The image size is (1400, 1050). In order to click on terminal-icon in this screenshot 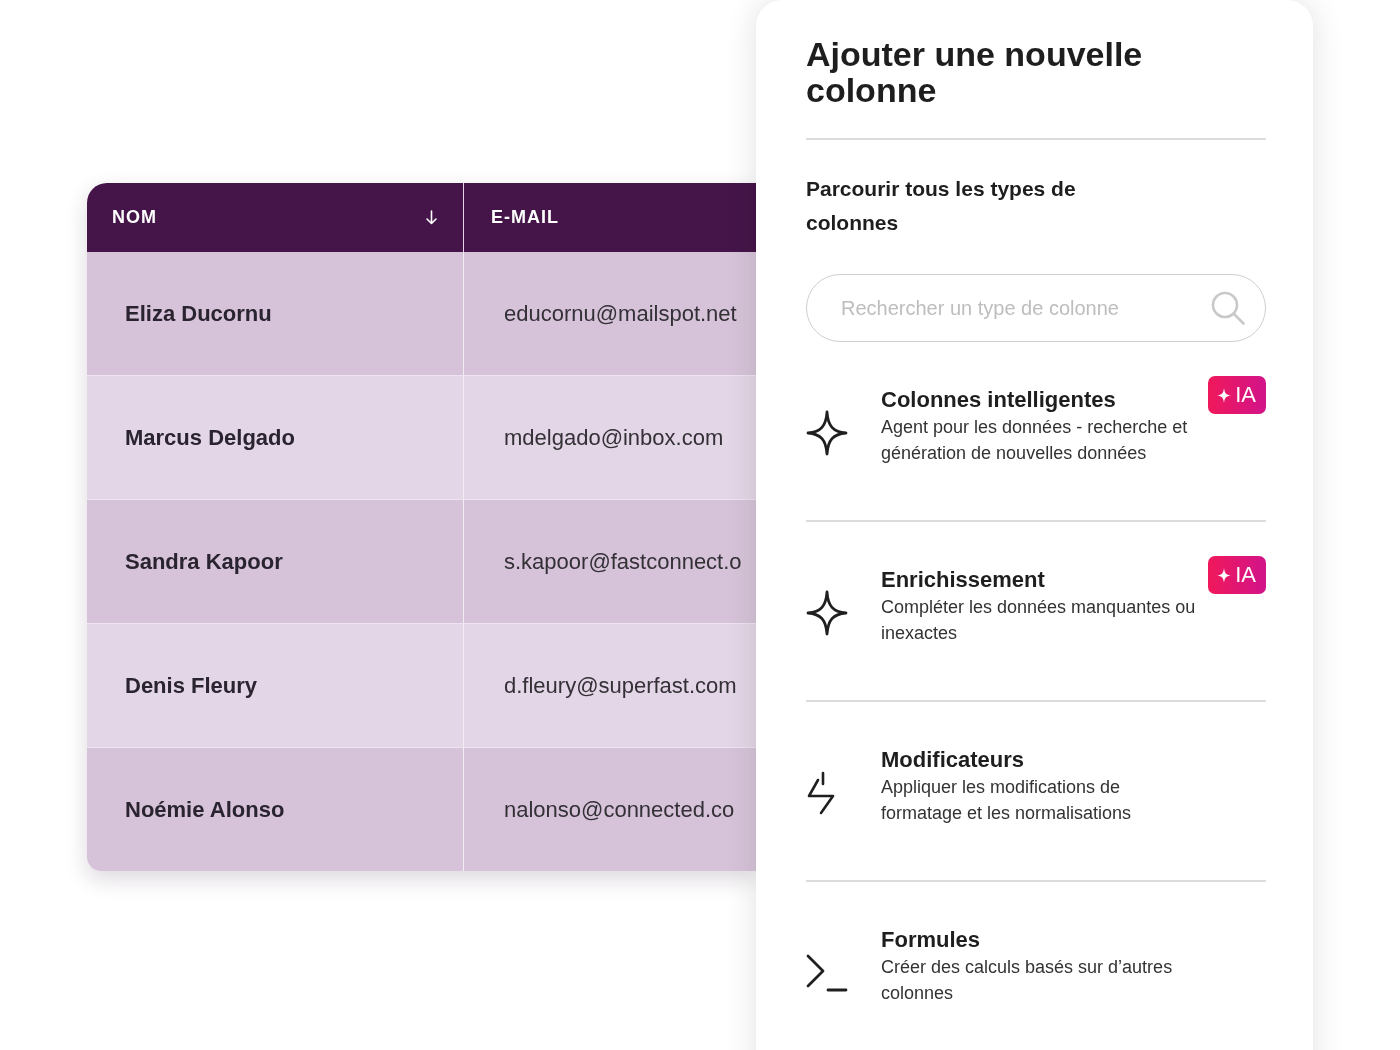, I will do `click(827, 973)`.